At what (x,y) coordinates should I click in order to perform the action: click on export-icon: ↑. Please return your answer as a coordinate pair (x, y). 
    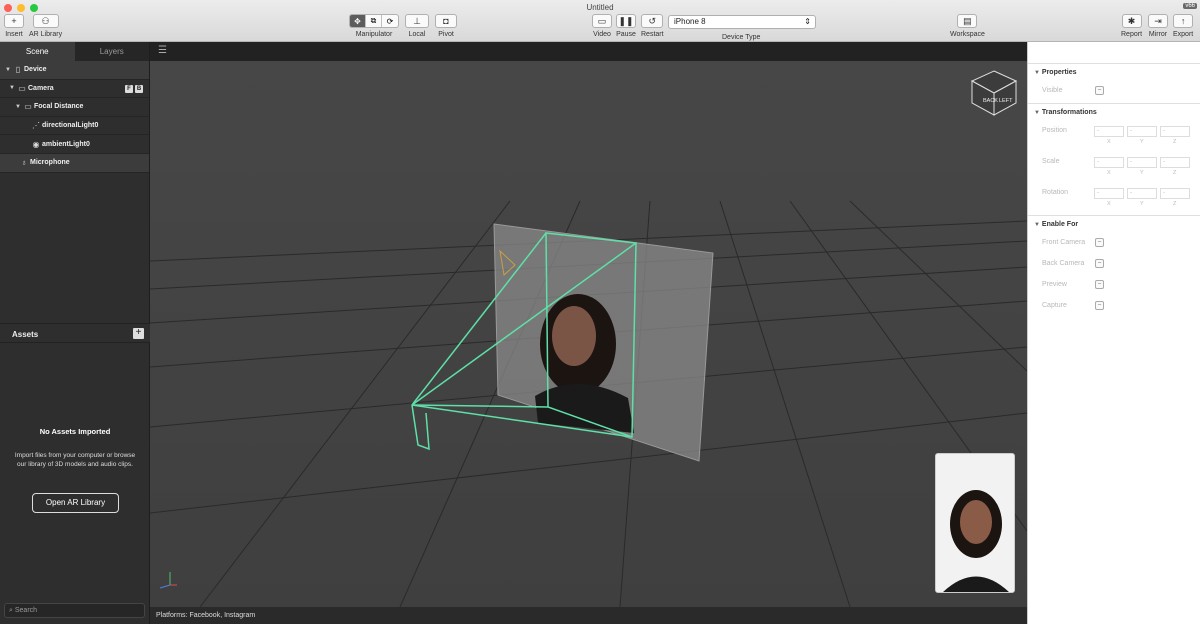
    Looking at the image, I should click on (1183, 21).